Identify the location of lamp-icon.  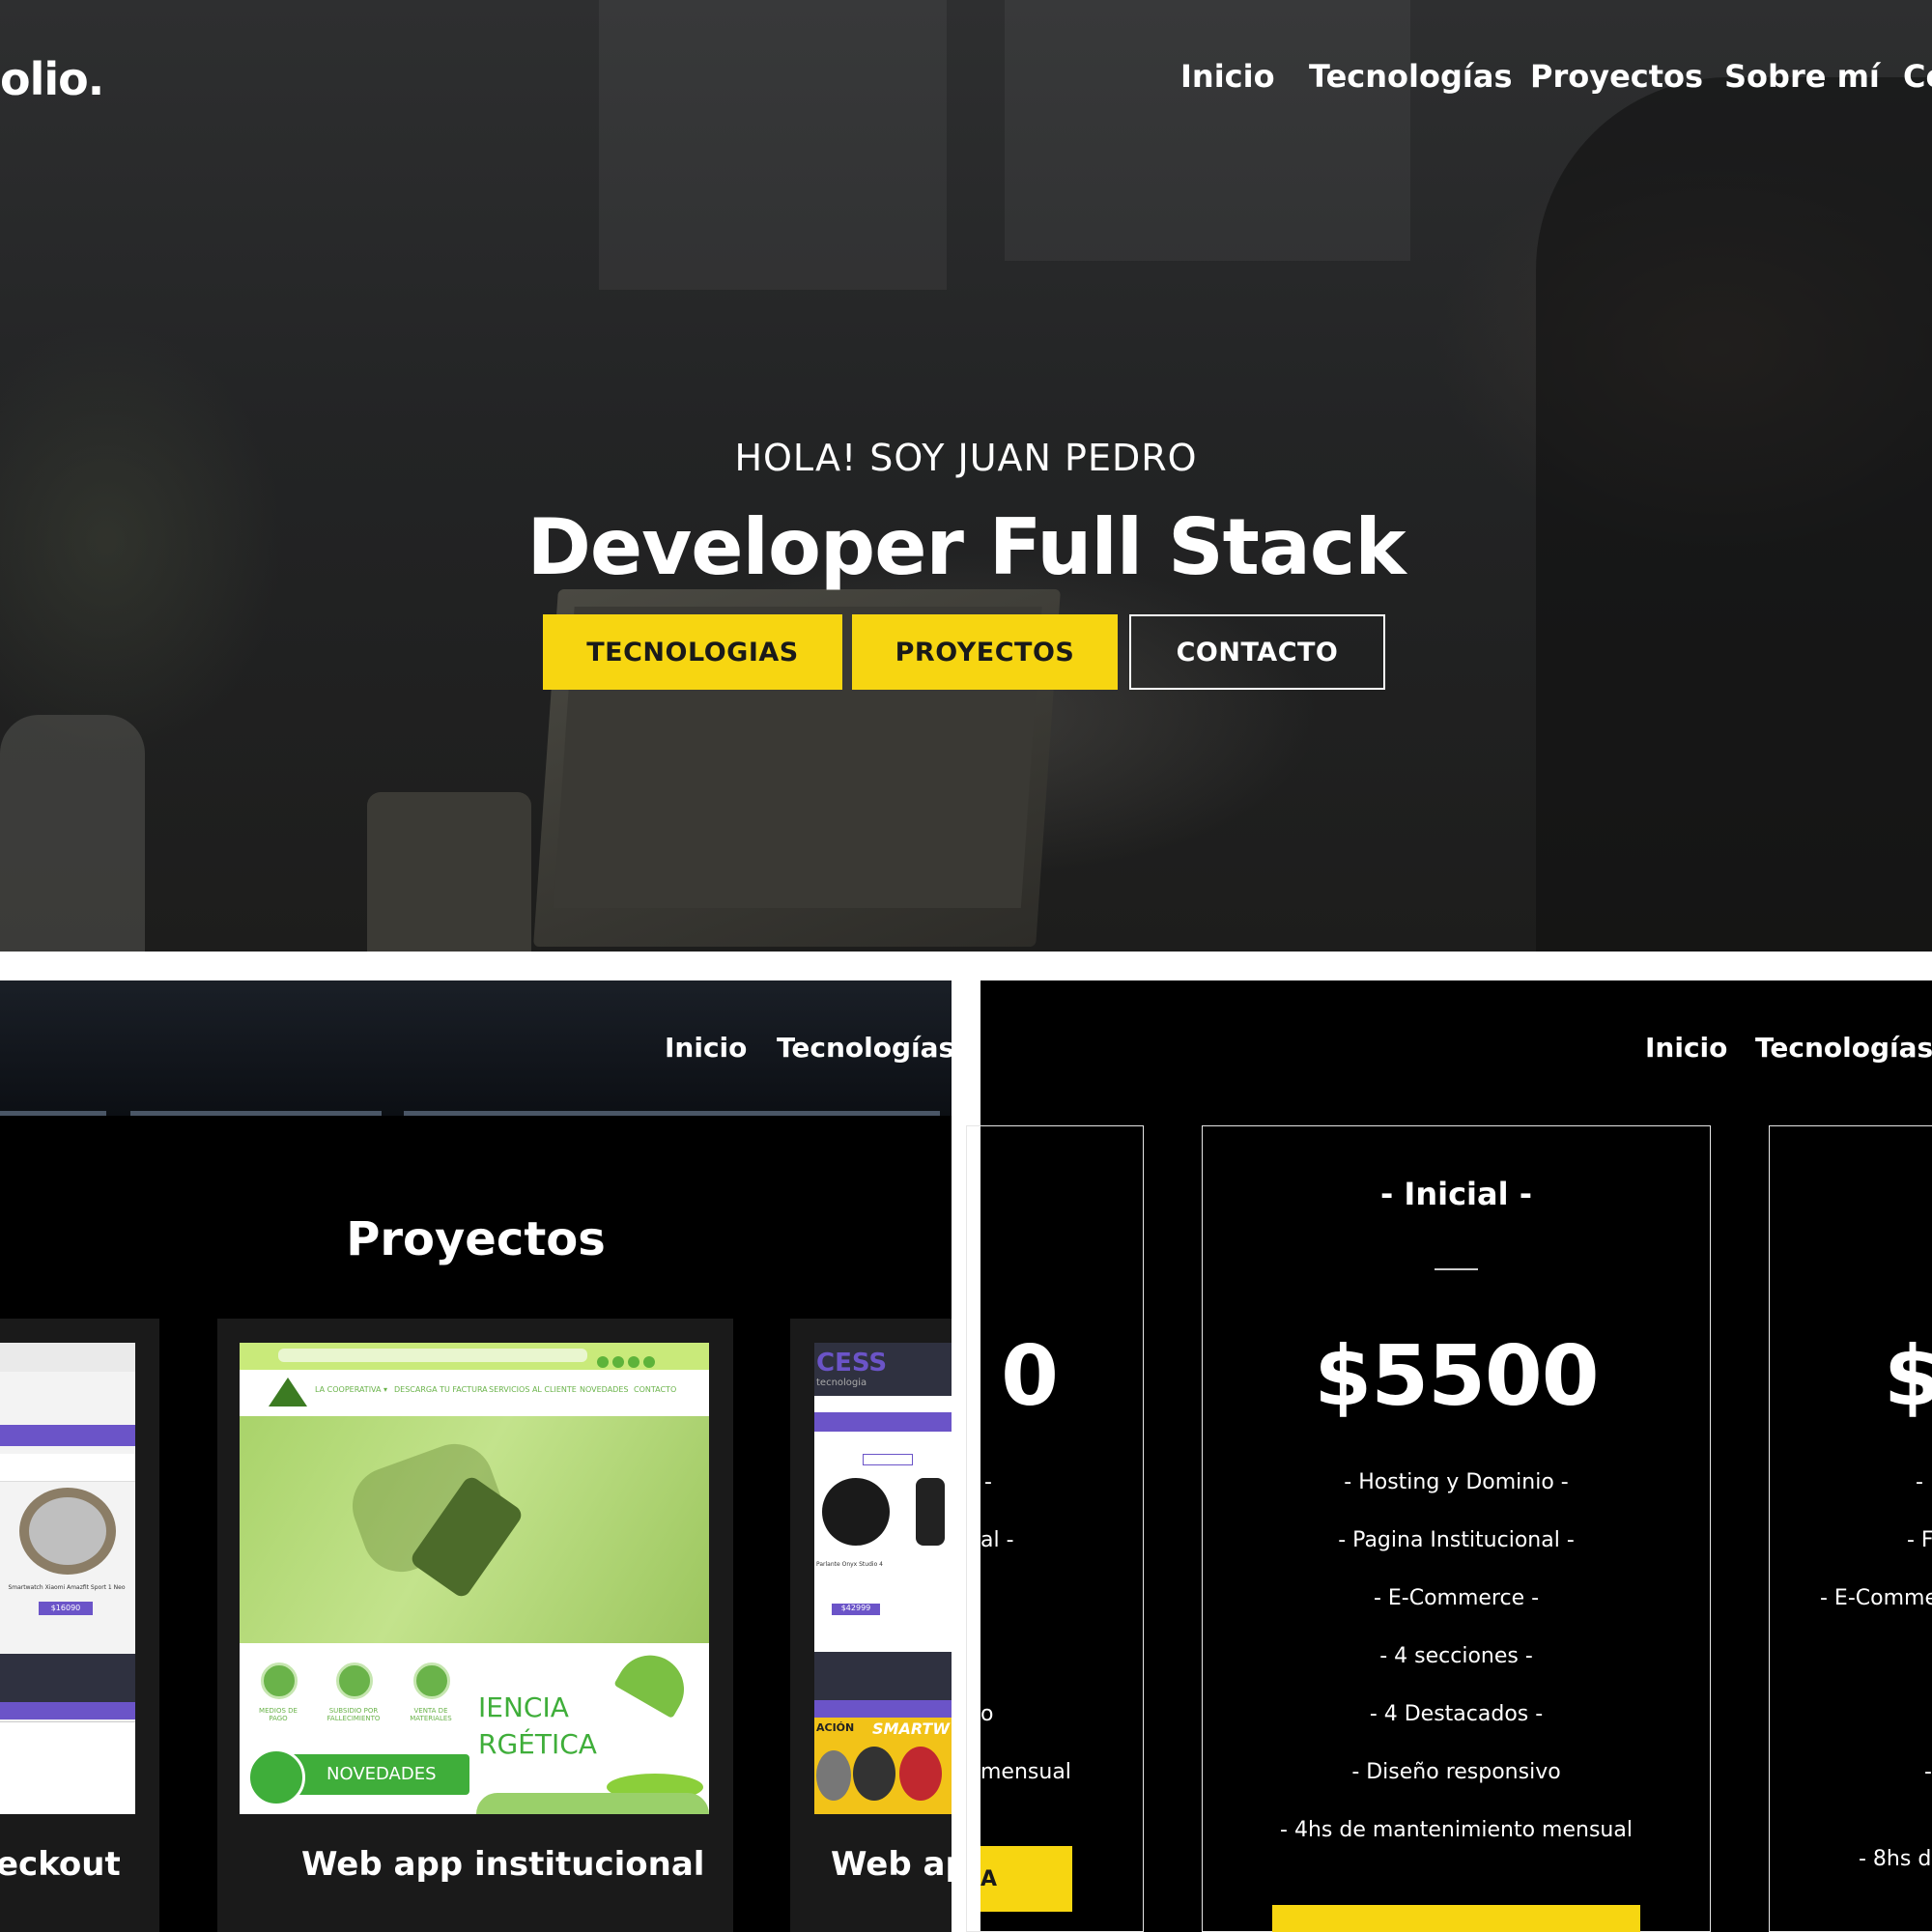
(654, 1680).